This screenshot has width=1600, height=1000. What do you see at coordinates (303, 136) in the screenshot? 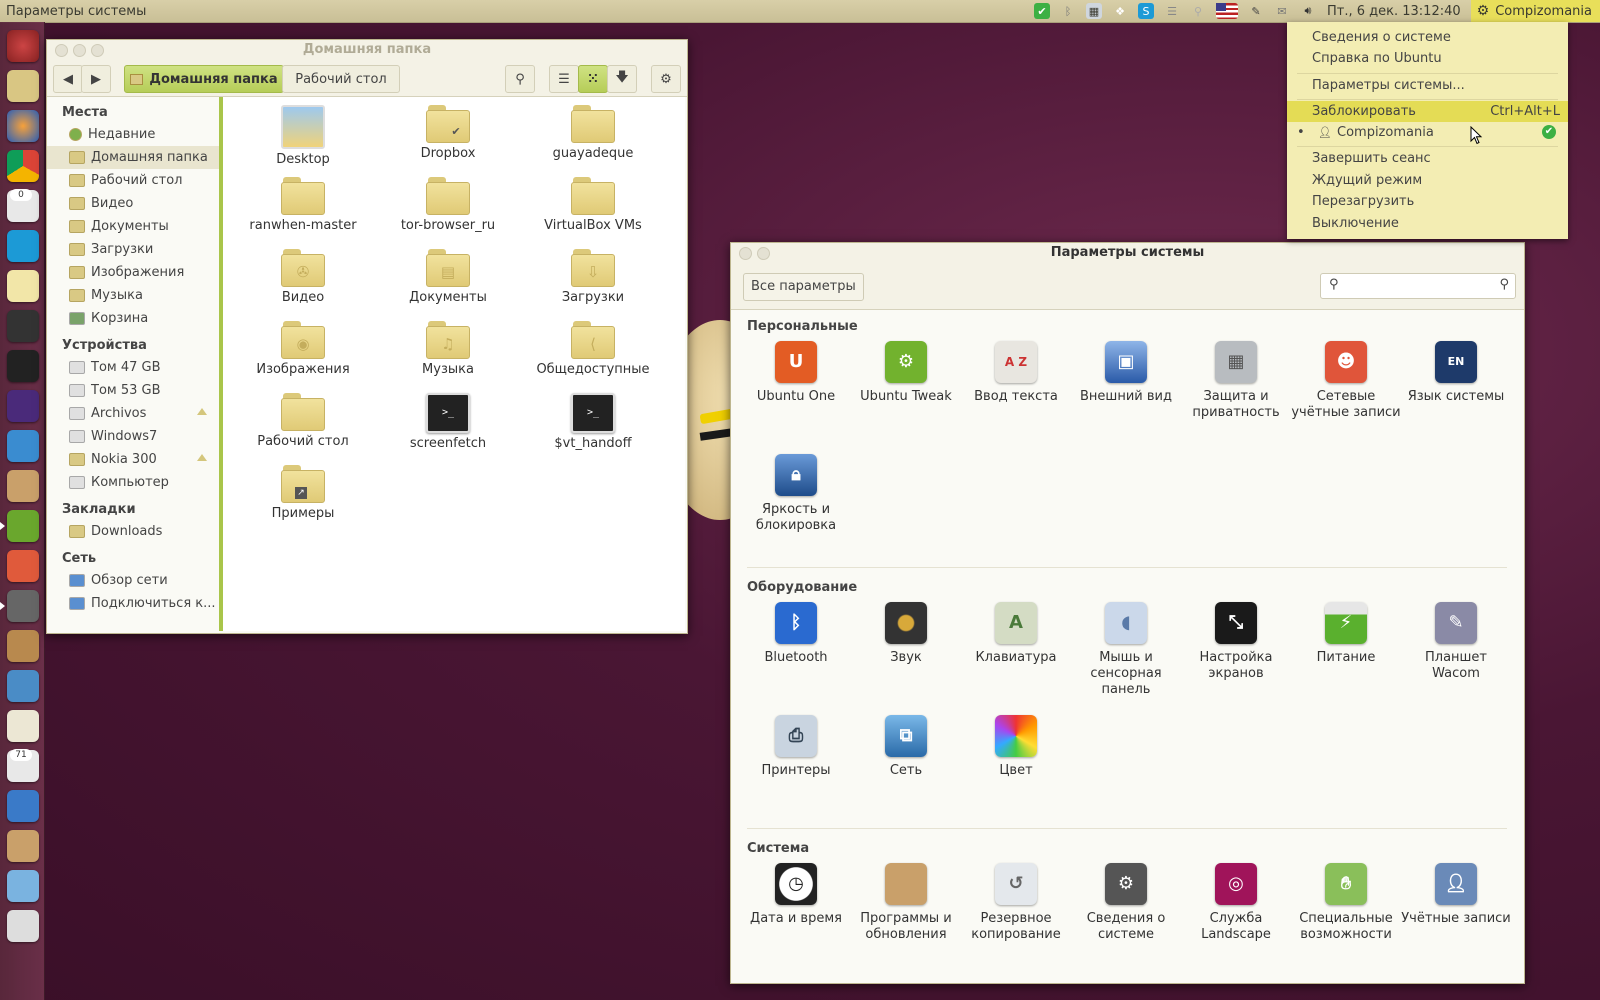
I see `file-item-desktop: Desktop` at bounding box center [303, 136].